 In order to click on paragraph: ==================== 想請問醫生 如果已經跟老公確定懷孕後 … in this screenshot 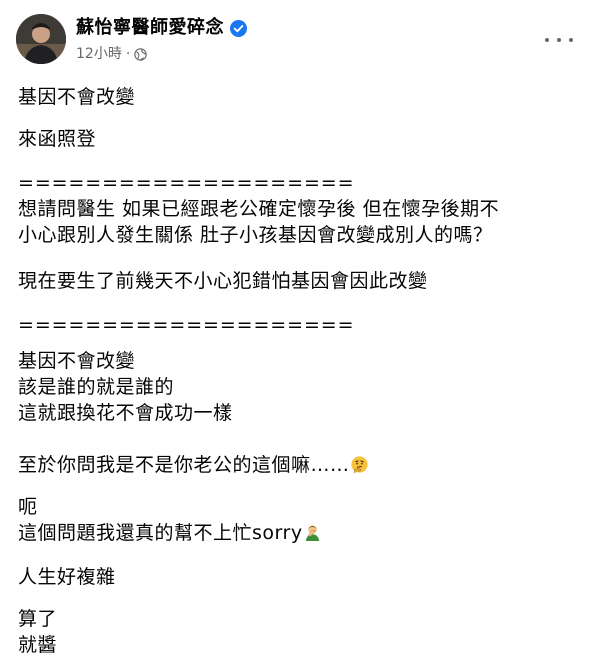, I will do `click(258, 209)`.